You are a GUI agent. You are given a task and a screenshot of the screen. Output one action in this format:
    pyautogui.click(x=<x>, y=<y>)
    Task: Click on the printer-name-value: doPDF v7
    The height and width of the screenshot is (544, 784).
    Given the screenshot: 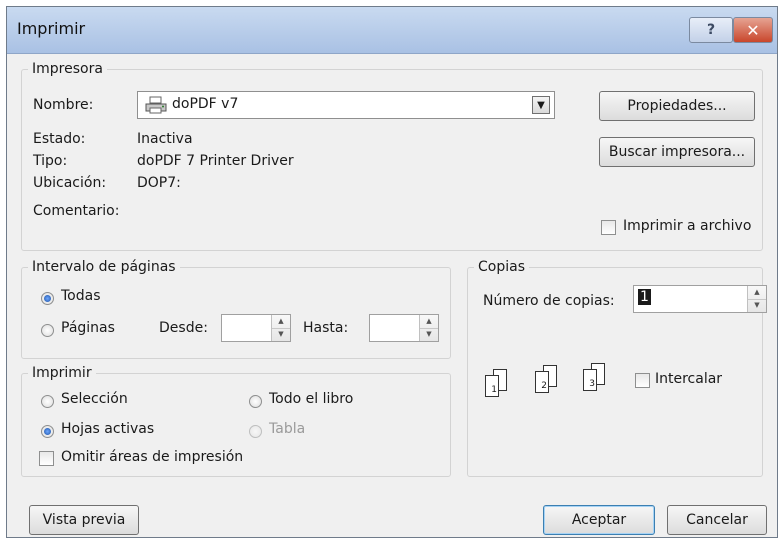 What is the action you would take?
    pyautogui.click(x=205, y=104)
    